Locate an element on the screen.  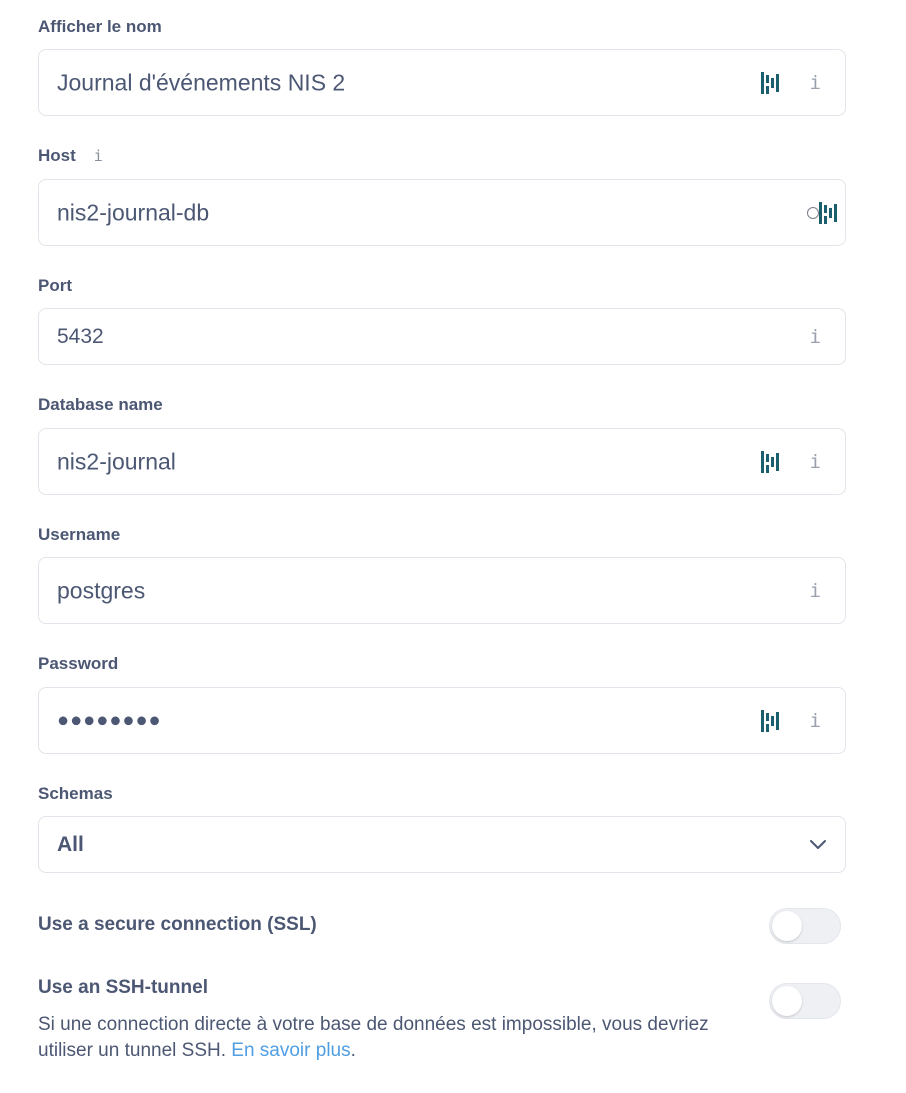
host-label: Host i is located at coordinates (70, 156).